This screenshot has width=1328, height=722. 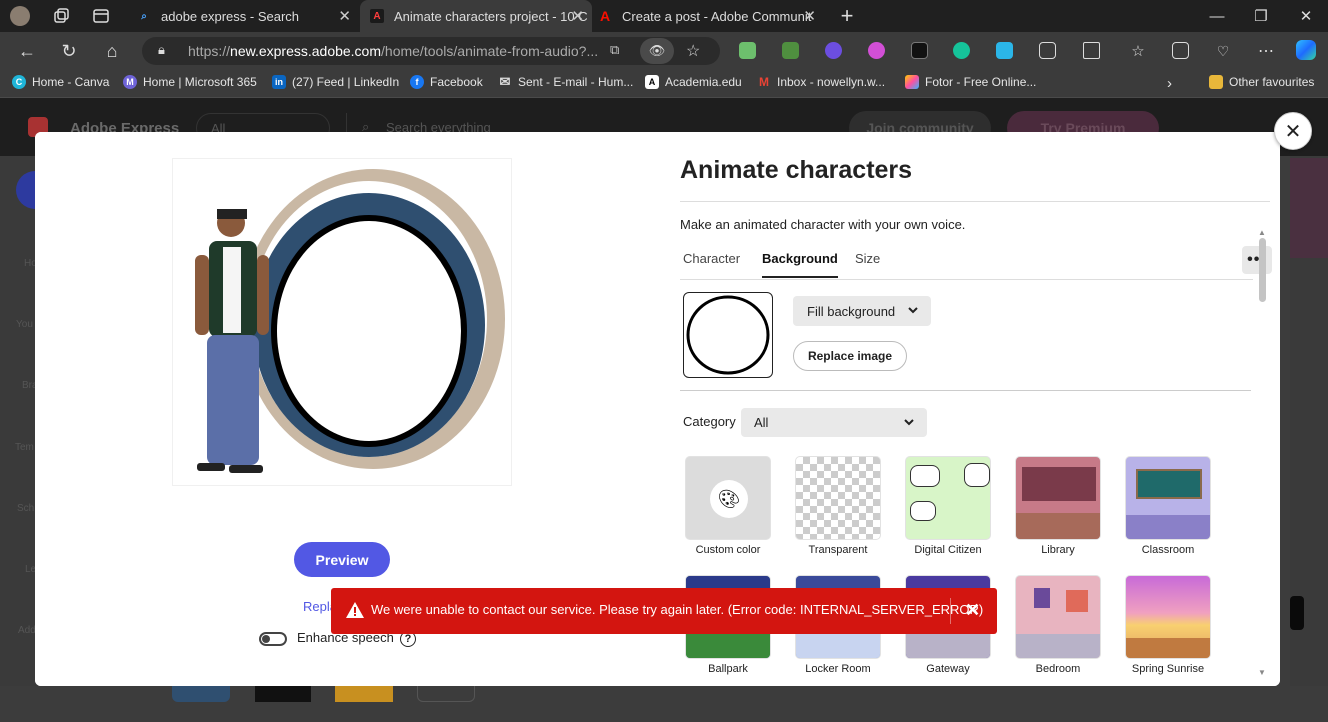 What do you see at coordinates (417, 82) in the screenshot?
I see `facebook-icon: f` at bounding box center [417, 82].